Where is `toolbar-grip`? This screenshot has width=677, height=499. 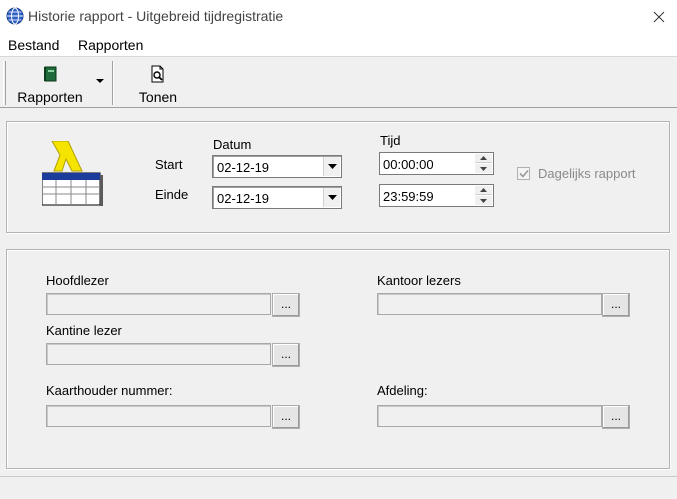
toolbar-grip is located at coordinates (4, 83).